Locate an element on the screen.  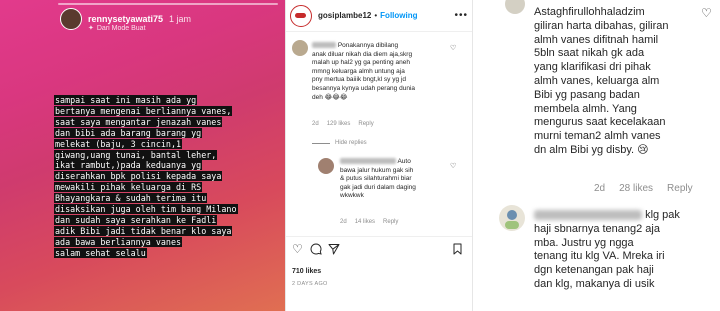
story-line: dan bibi ada barang barang yg is located at coordinates (128, 132).